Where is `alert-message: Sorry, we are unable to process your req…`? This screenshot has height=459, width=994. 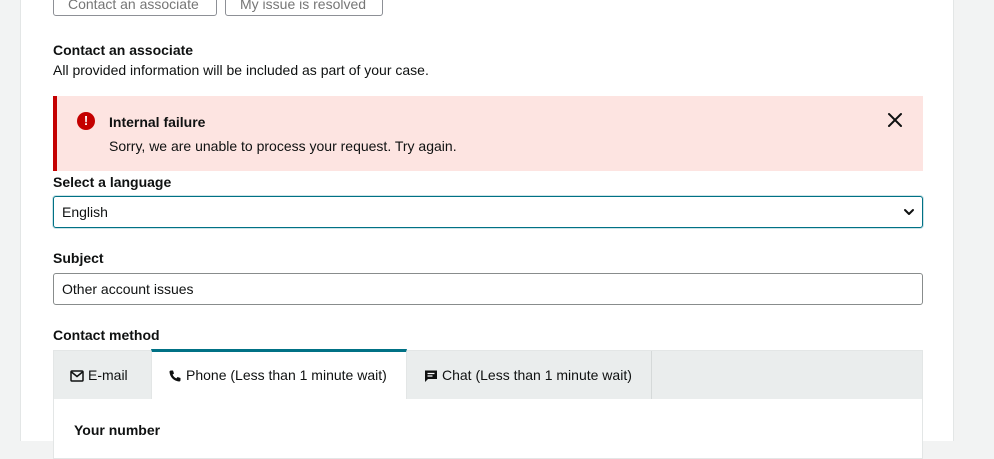
alert-message: Sorry, we are unable to process your req… is located at coordinates (283, 146).